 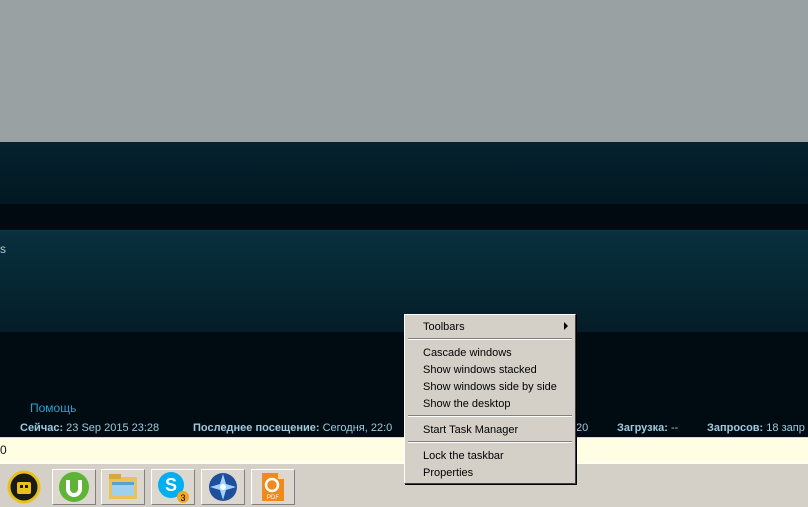 What do you see at coordinates (735, 428) in the screenshot?
I see `requests-label: Запросов:` at bounding box center [735, 428].